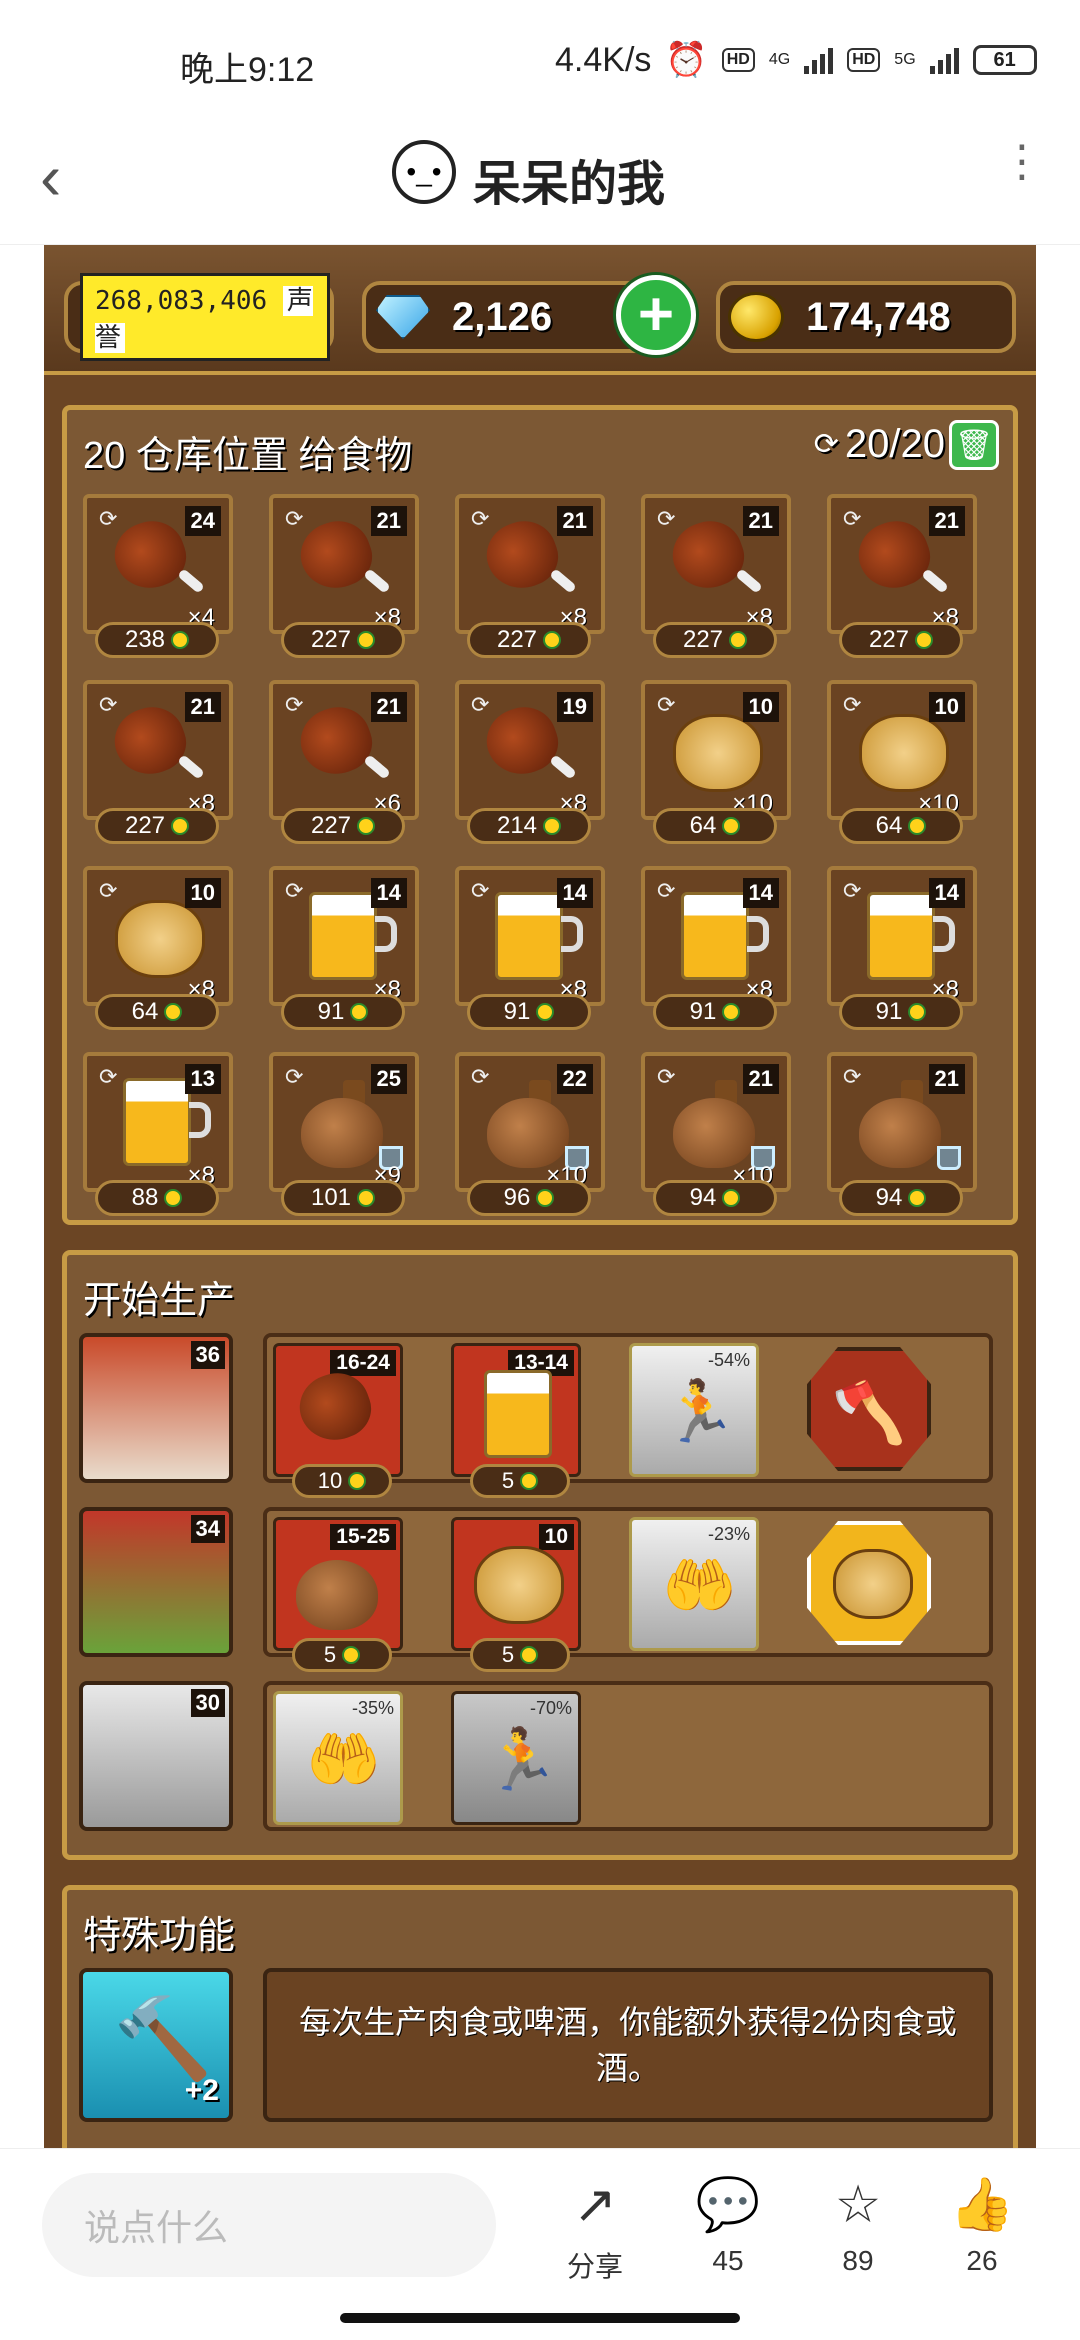 The width and height of the screenshot is (1080, 2340). Describe the element at coordinates (595, 2232) in the screenshot. I see `share-button: ↗ 分享` at that location.